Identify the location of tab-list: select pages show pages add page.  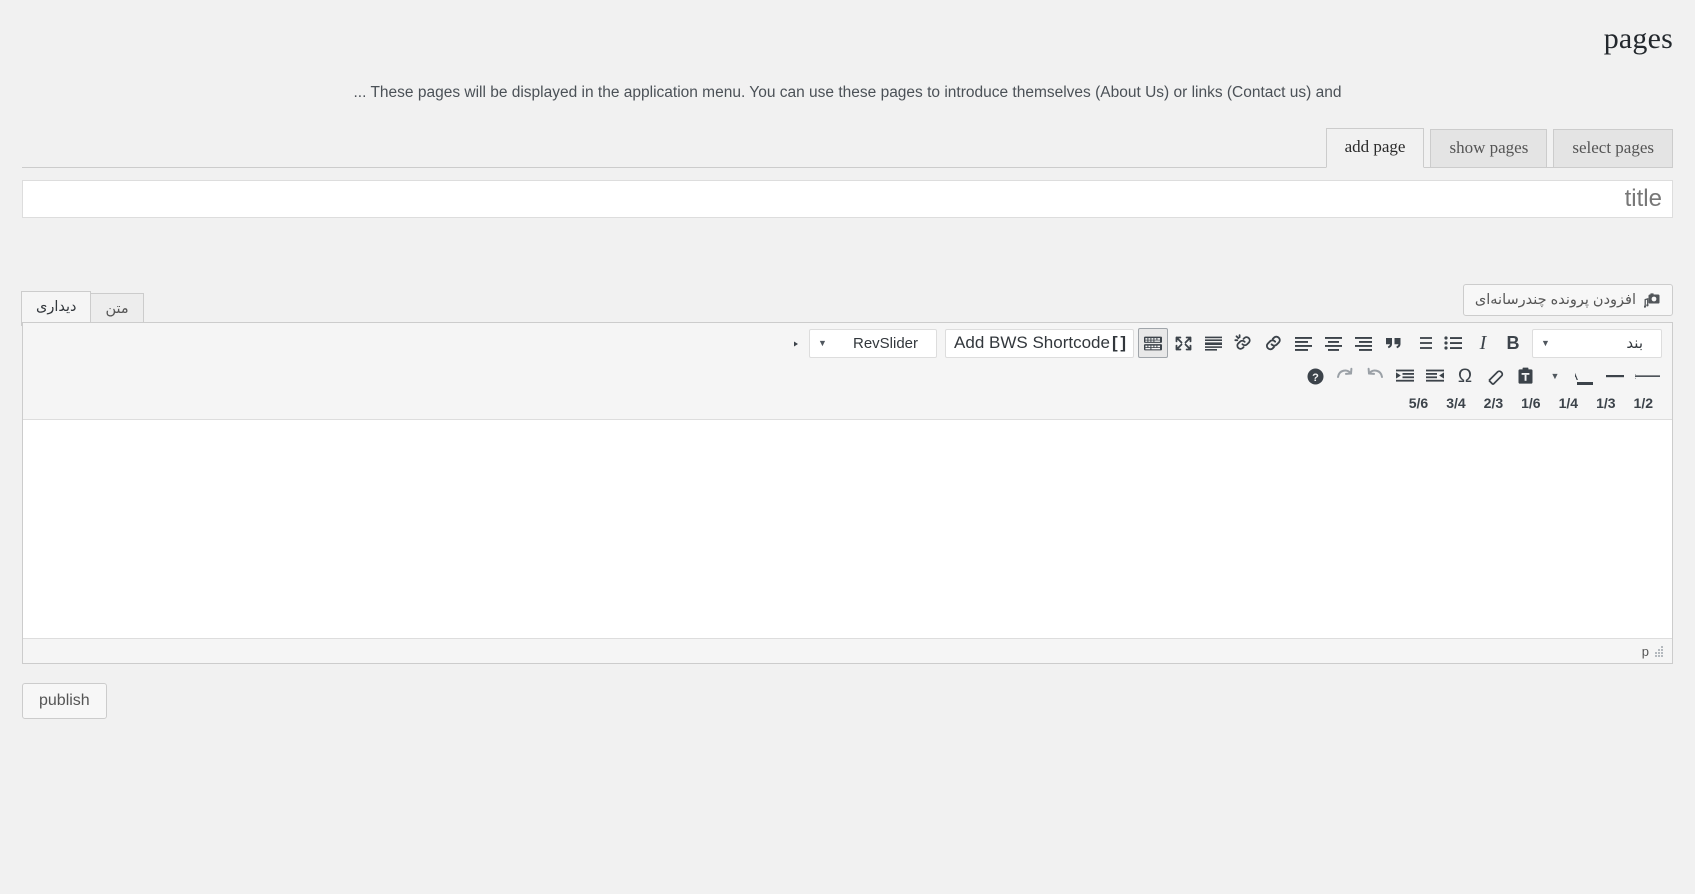
(1496, 148).